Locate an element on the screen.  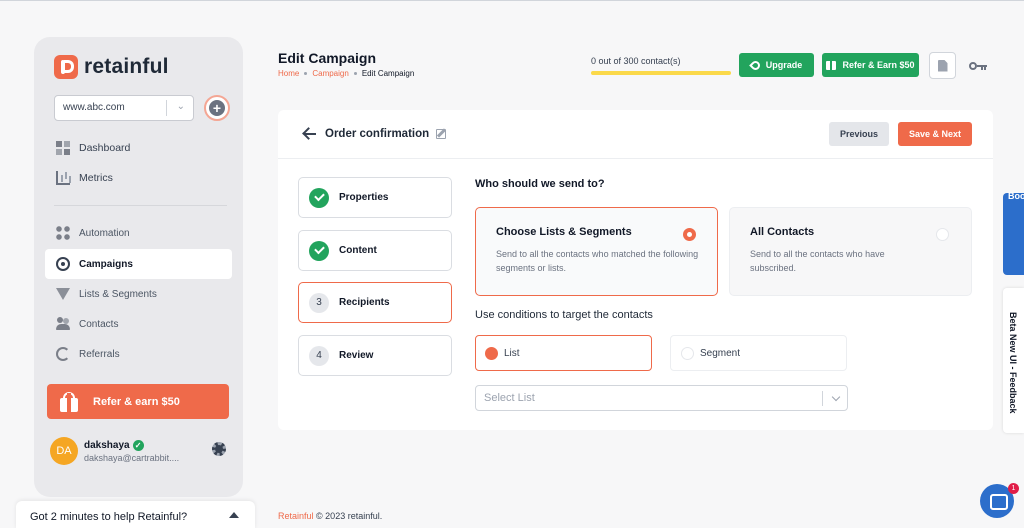
sidebar-item-label: Automation is located at coordinates (104, 233).